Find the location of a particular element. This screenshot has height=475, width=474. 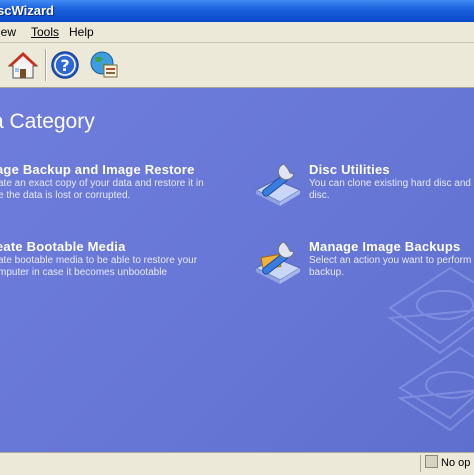

menu-view: iew is located at coordinates (8, 32).